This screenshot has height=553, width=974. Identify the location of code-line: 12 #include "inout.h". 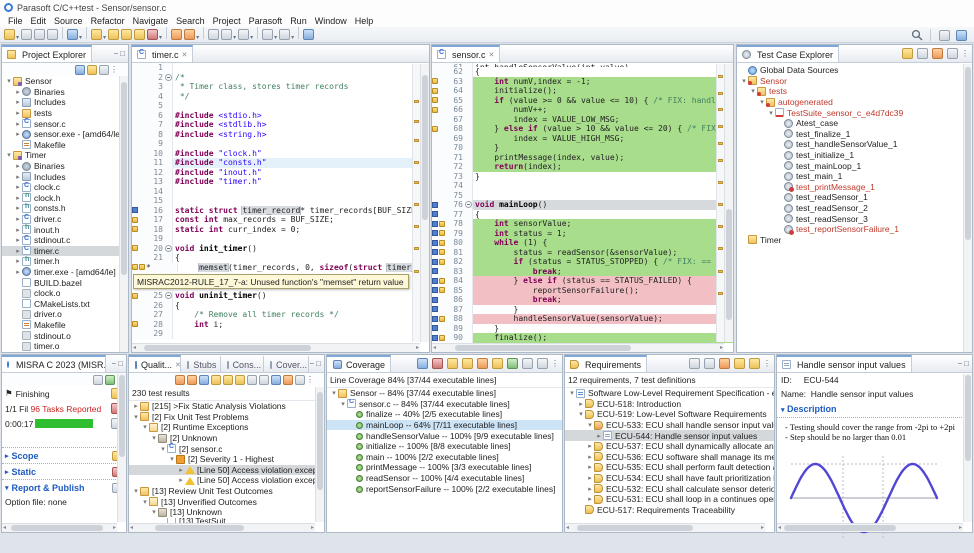
(280, 172).